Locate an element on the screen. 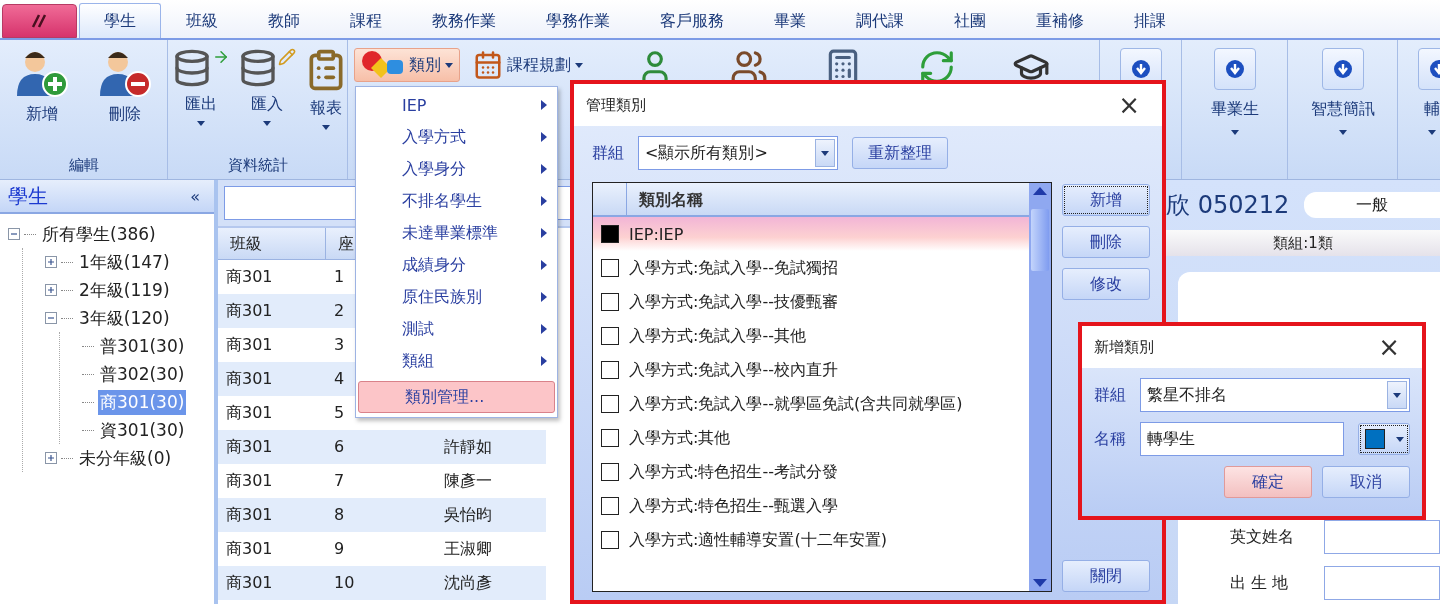 The height and width of the screenshot is (604, 1440). table-cell: 6 is located at coordinates (381, 447).